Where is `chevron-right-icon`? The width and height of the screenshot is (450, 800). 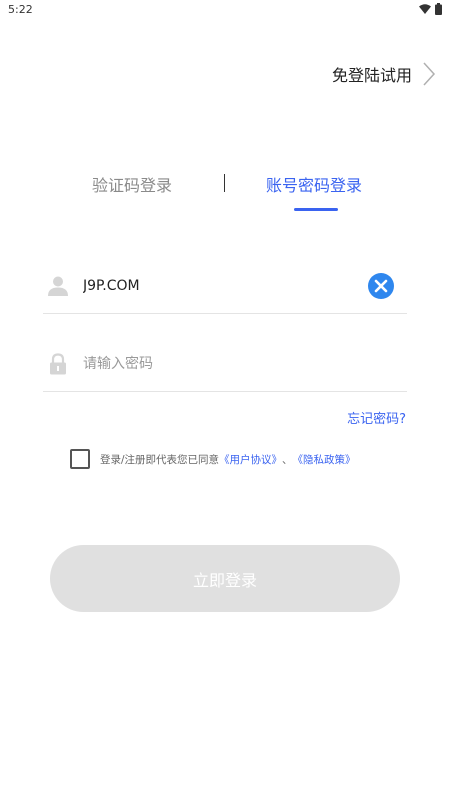
chevron-right-icon is located at coordinates (429, 74).